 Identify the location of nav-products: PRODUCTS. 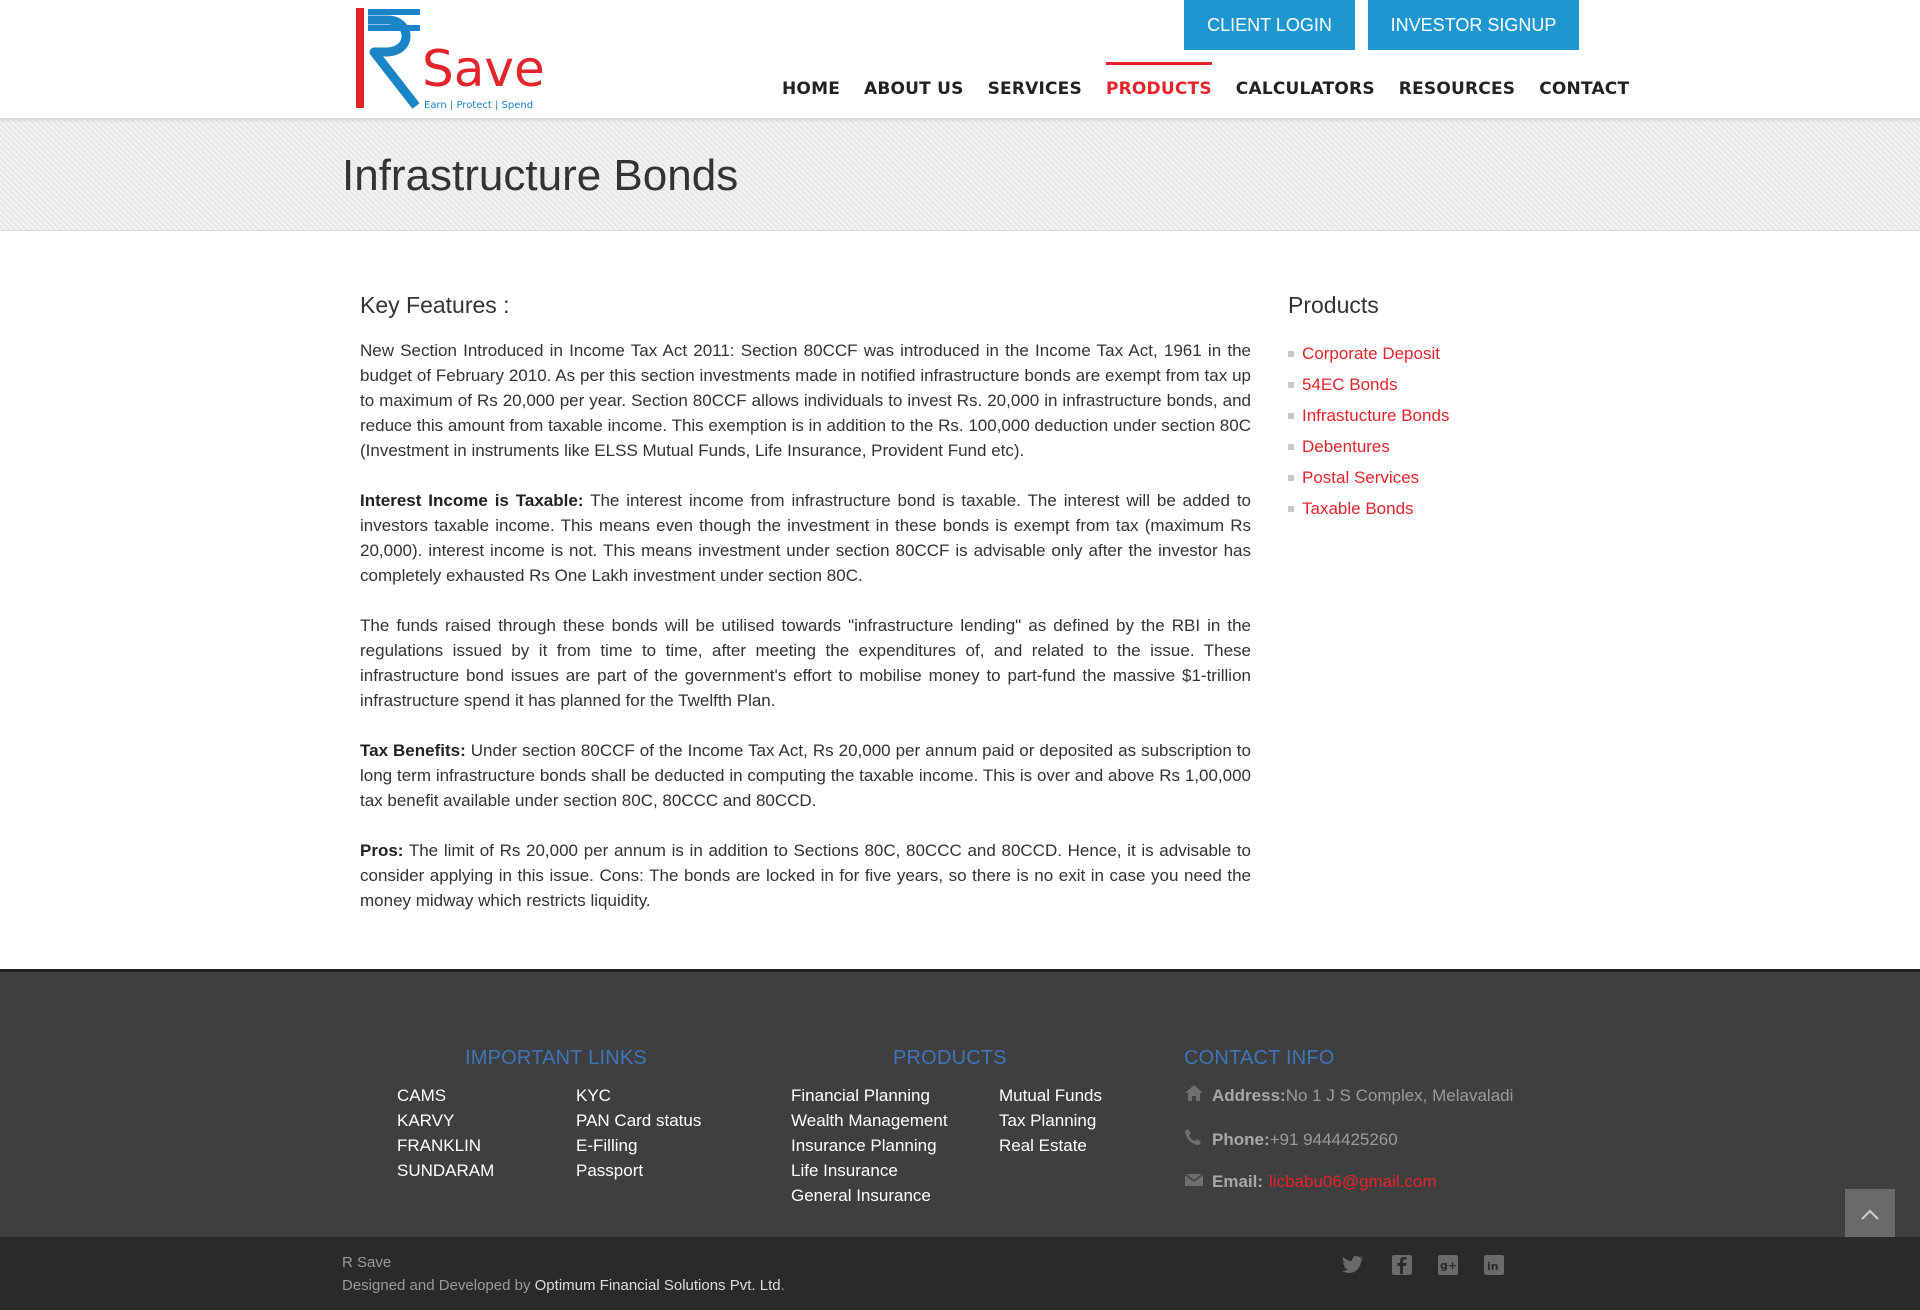
(1159, 89).